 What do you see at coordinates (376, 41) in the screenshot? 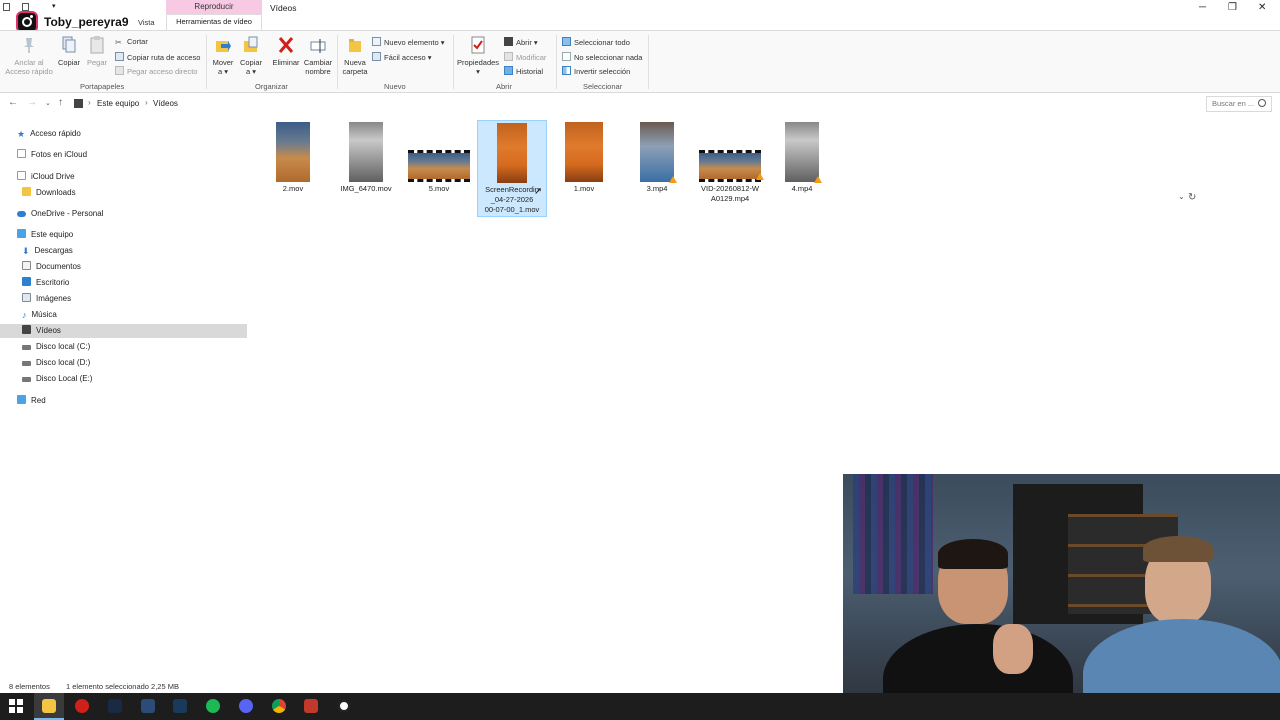
I see `new-item-icon` at bounding box center [376, 41].